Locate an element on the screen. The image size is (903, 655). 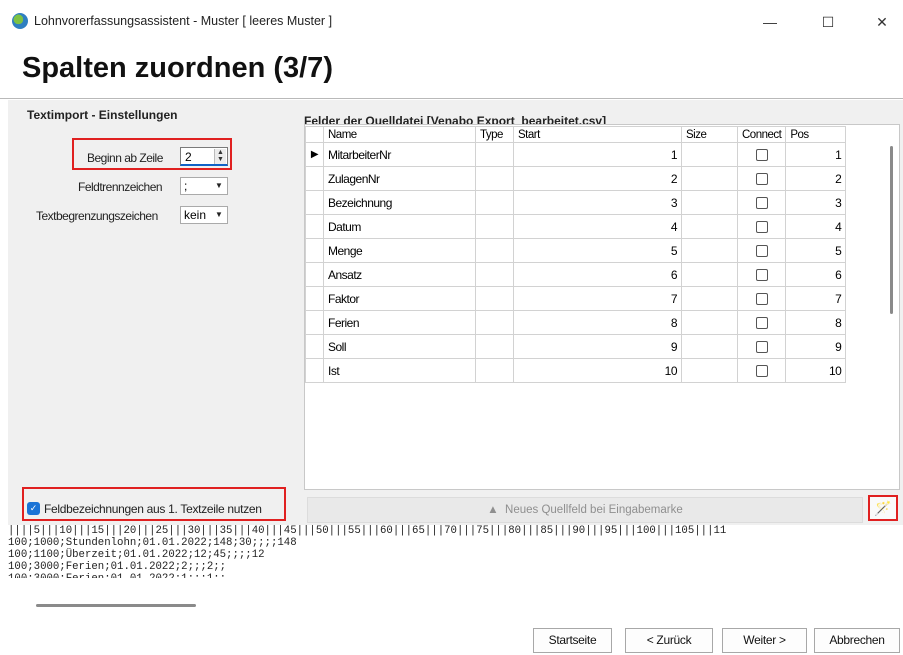
cell-name: Ist is located at coordinates (399, 370).